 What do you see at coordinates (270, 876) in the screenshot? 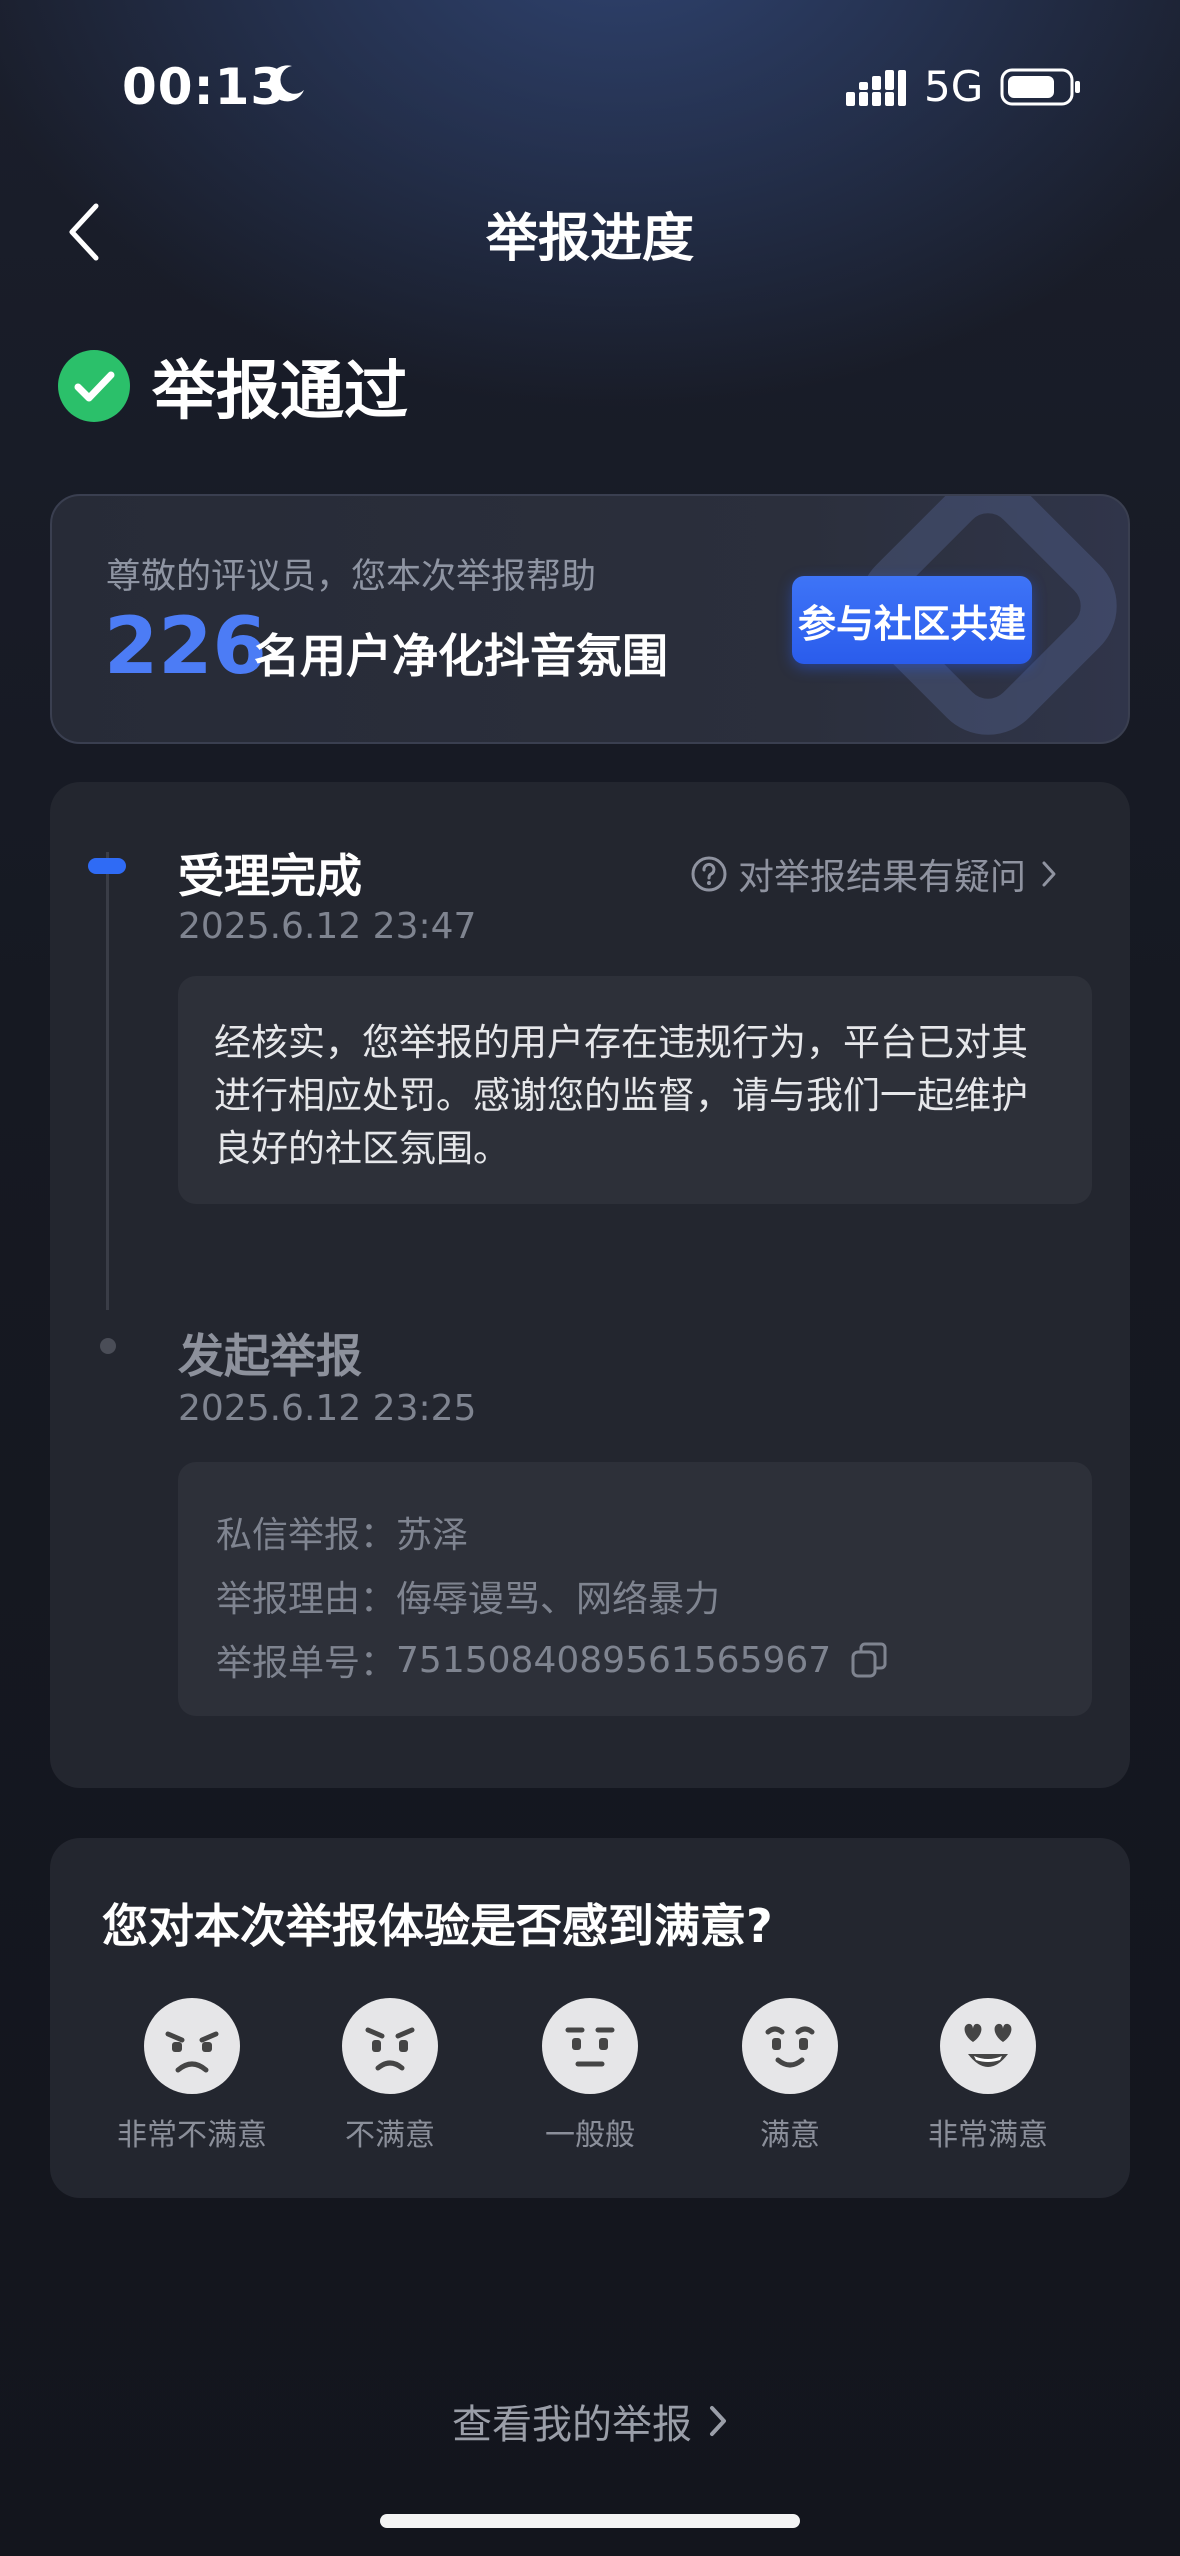
I see `step-title: 受理完成` at bounding box center [270, 876].